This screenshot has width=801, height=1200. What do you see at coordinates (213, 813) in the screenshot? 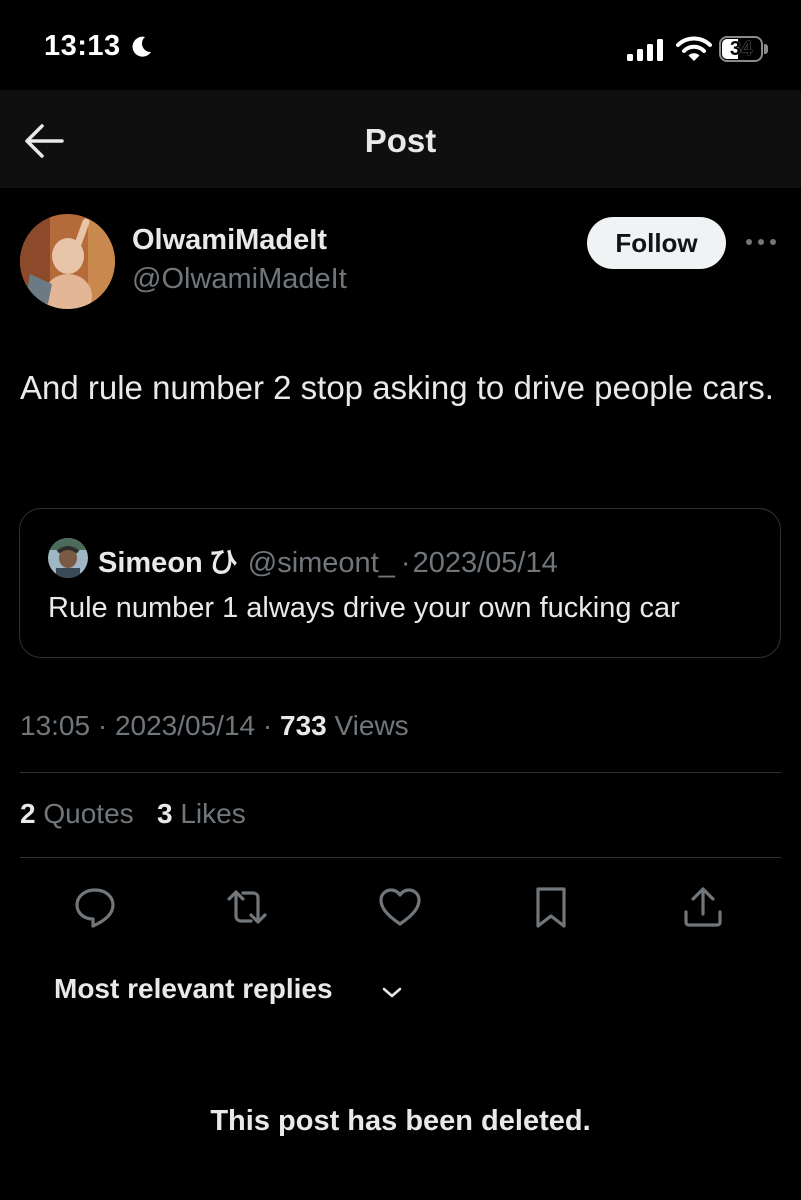
I see `likes-label: Likes` at bounding box center [213, 813].